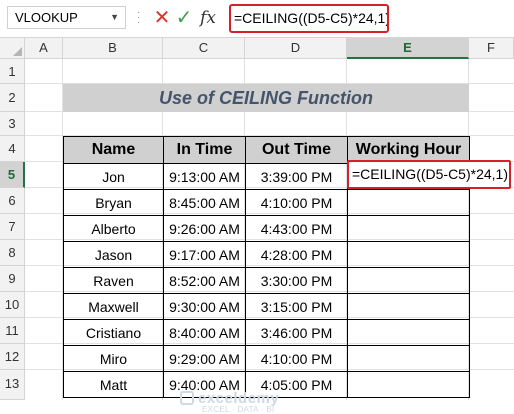  Describe the element at coordinates (12, 227) in the screenshot. I see `row-header-7: 7` at that location.